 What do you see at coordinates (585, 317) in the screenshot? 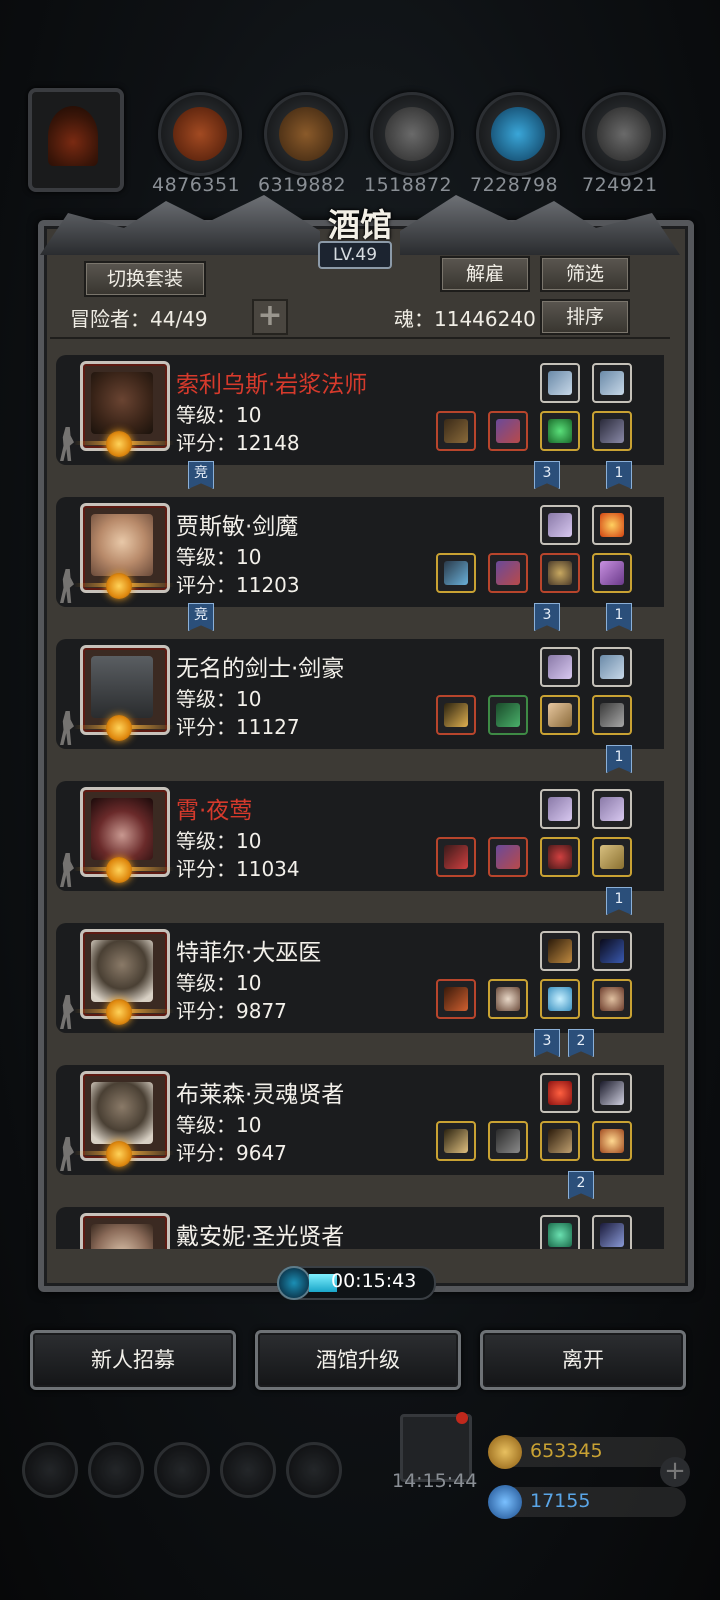
I see `sort-button: 排序` at bounding box center [585, 317].